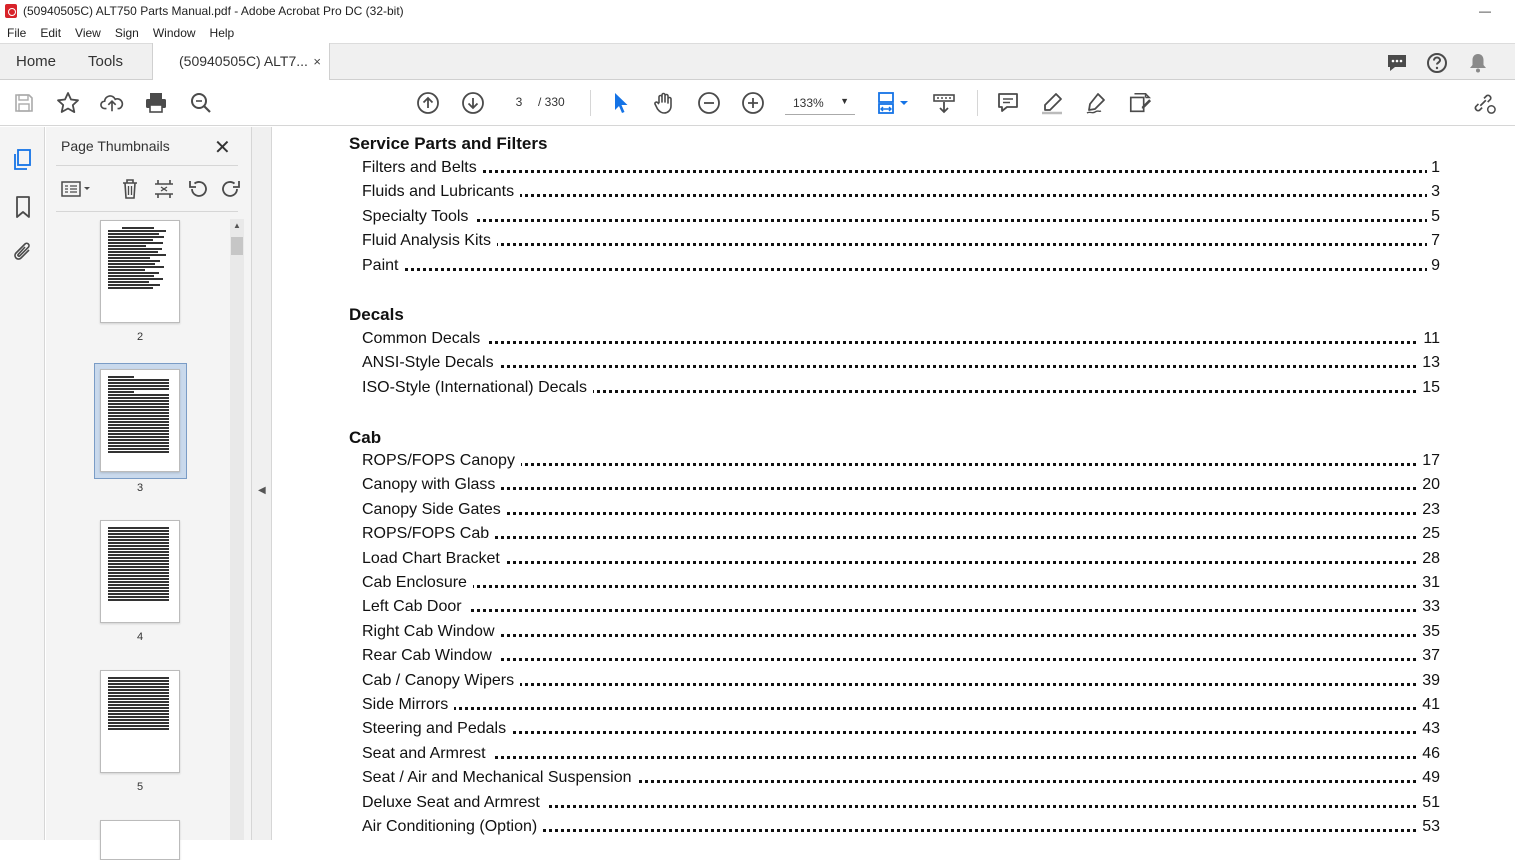 The image size is (1515, 860). What do you see at coordinates (130, 189) in the screenshot?
I see `delete-trash-icon` at bounding box center [130, 189].